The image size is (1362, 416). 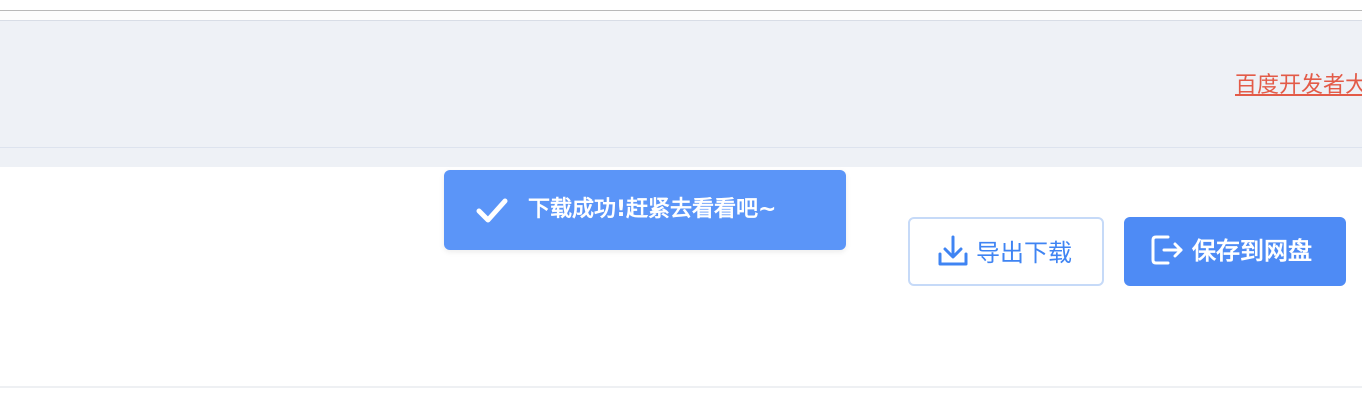 I want to click on header-divider, so click(x=681, y=147).